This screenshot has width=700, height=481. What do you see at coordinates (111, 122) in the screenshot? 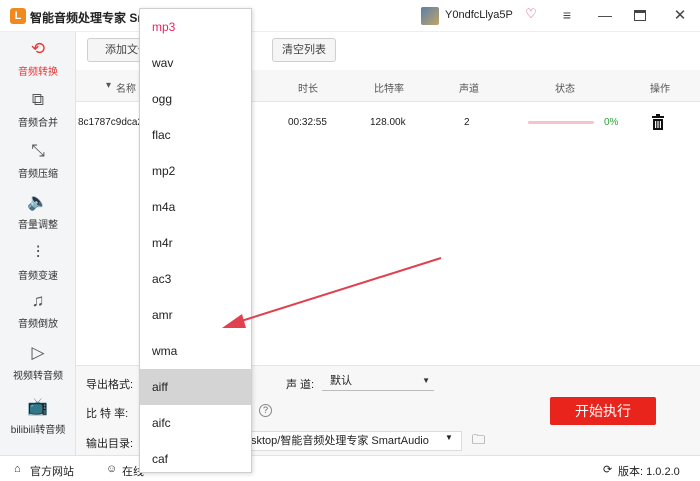
I see `file-name: 8c1787c9dca2` at bounding box center [111, 122].